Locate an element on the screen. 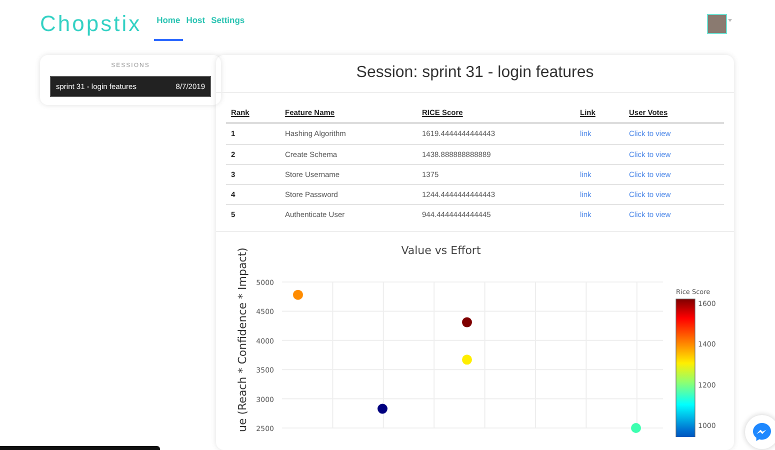 Image resolution: width=775 pixels, height=450 pixels. logo: Chopstix is located at coordinates (91, 24).